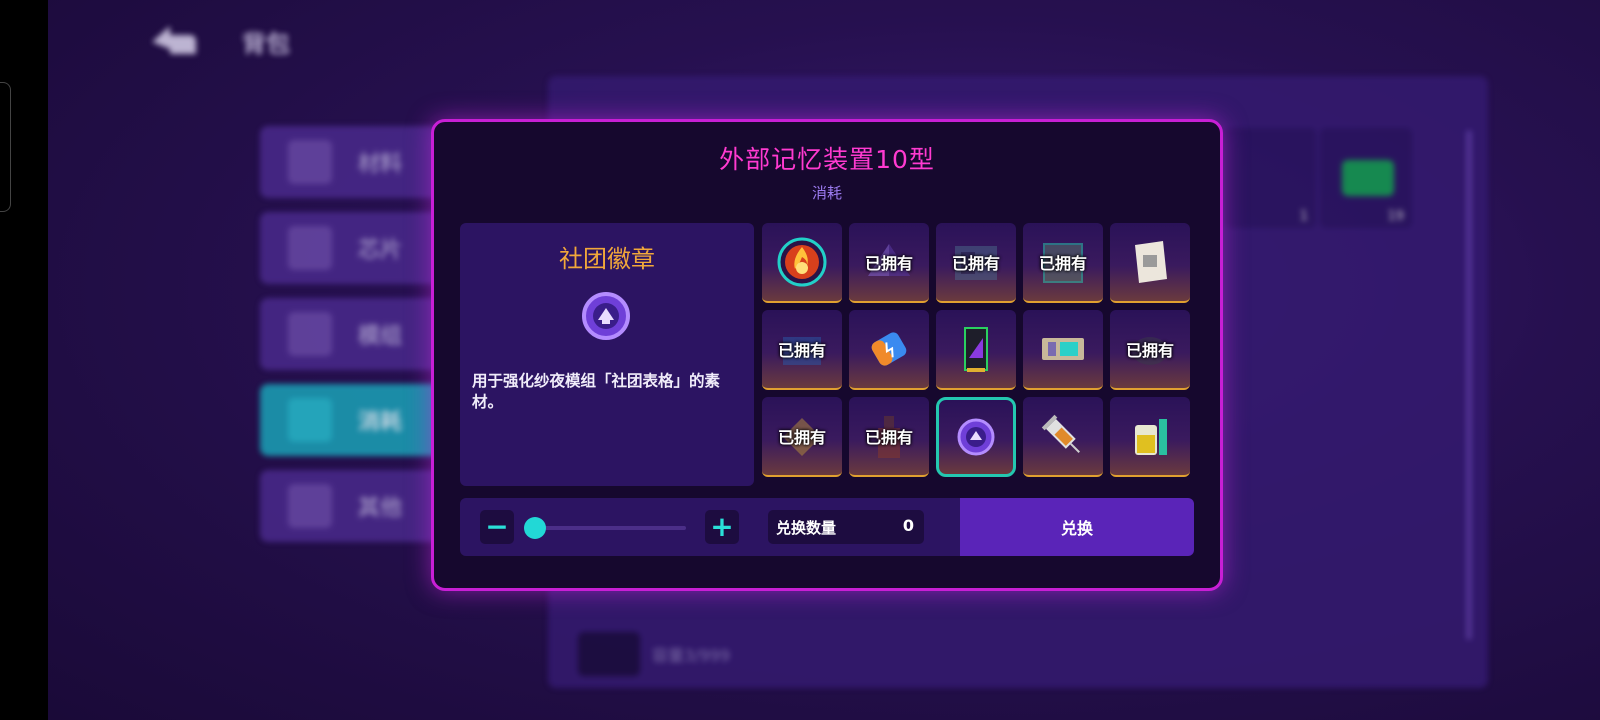 This screenshot has width=1600, height=720. What do you see at coordinates (827, 159) in the screenshot?
I see `dialog-title: 外部记忆装置10型` at bounding box center [827, 159].